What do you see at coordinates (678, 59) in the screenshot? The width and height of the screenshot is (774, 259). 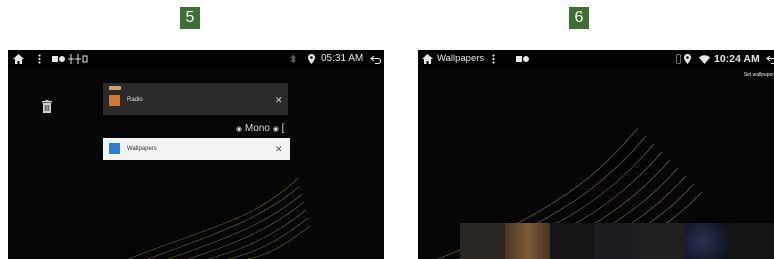 I see `phone-icon` at bounding box center [678, 59].